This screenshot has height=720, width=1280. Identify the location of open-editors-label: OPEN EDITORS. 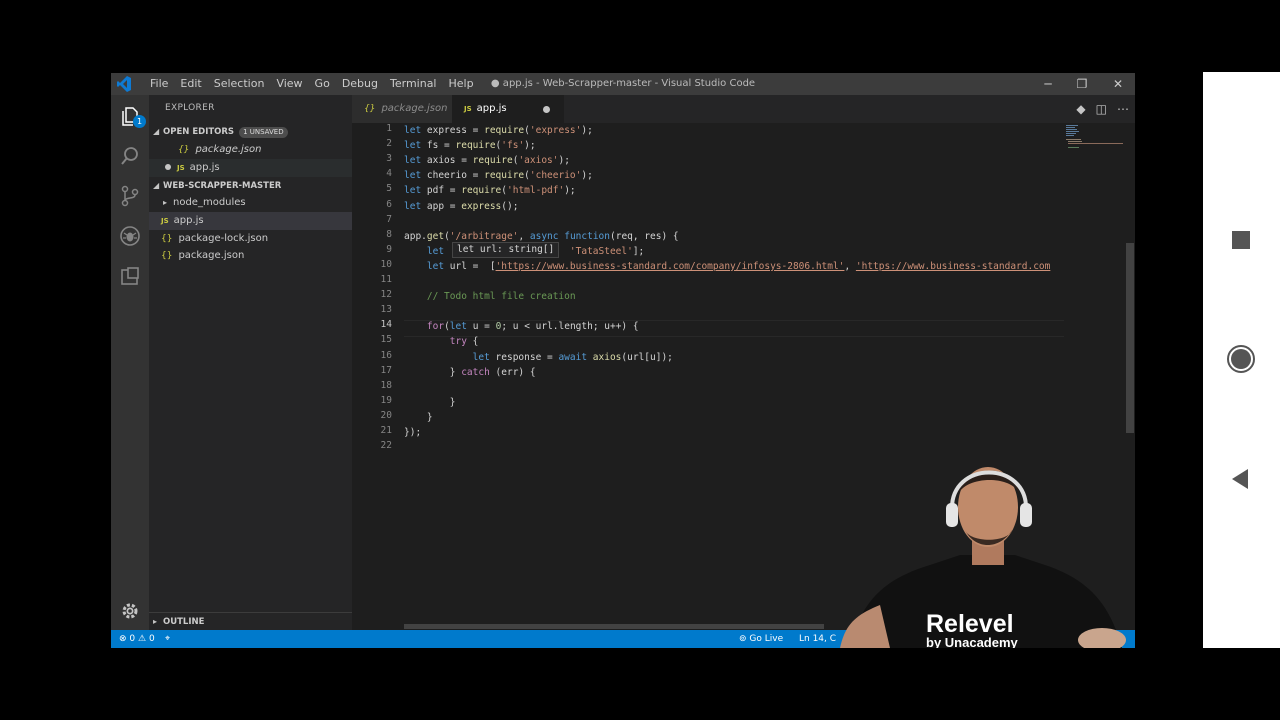
(199, 132).